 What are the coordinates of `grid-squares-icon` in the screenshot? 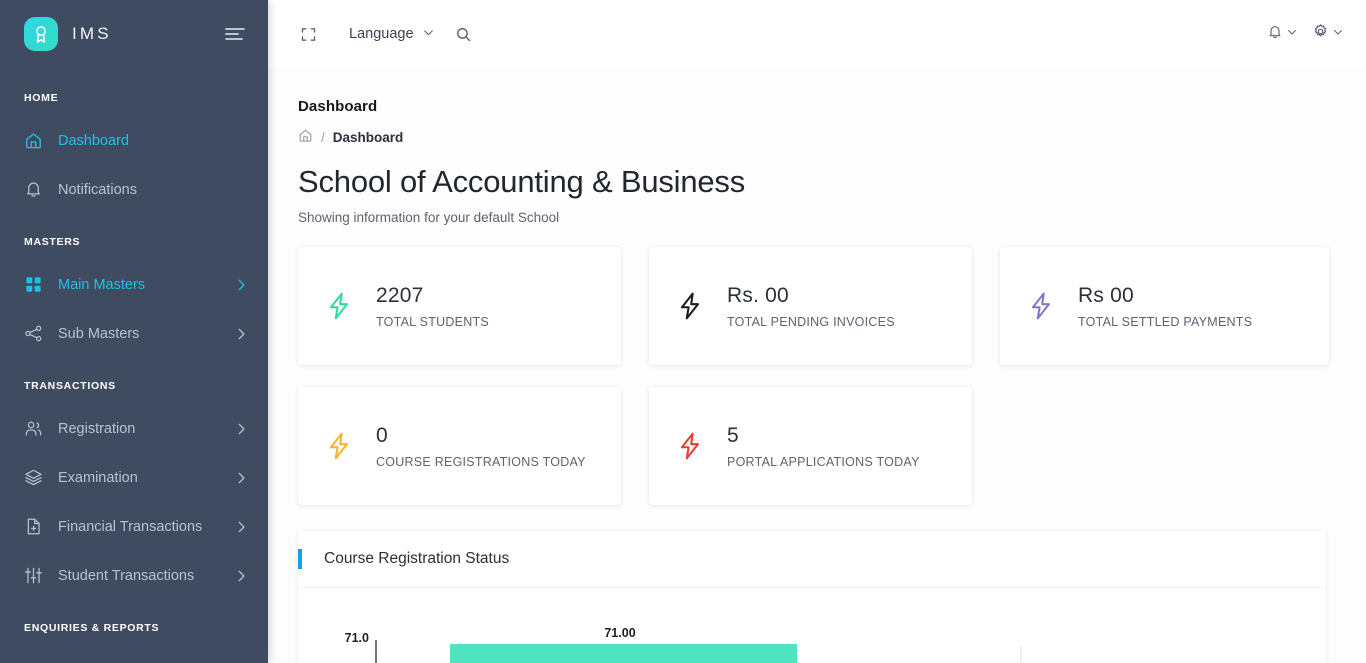 It's located at (37, 284).